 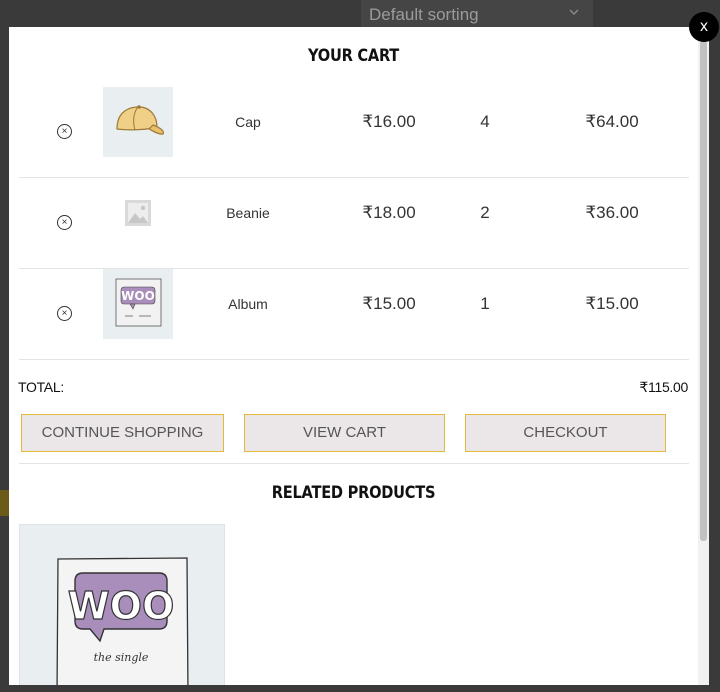 What do you see at coordinates (138, 213) in the screenshot?
I see `placeholder-image-icon` at bounding box center [138, 213].